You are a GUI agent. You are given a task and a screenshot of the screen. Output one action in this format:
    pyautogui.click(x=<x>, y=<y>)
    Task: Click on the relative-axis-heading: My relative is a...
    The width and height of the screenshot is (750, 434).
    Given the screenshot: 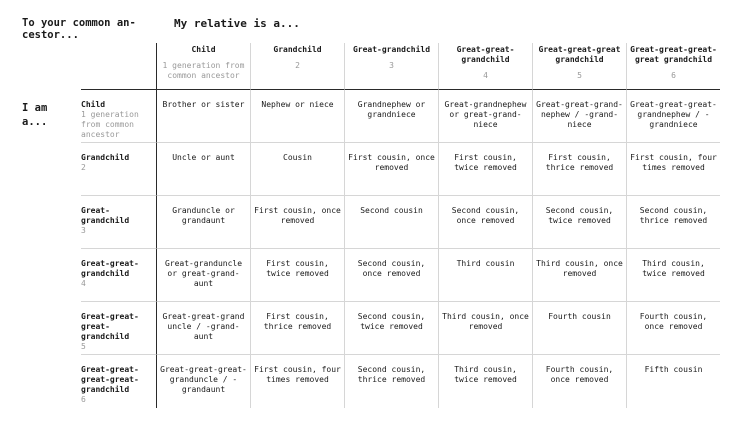 What is the action you would take?
    pyautogui.click(x=237, y=23)
    